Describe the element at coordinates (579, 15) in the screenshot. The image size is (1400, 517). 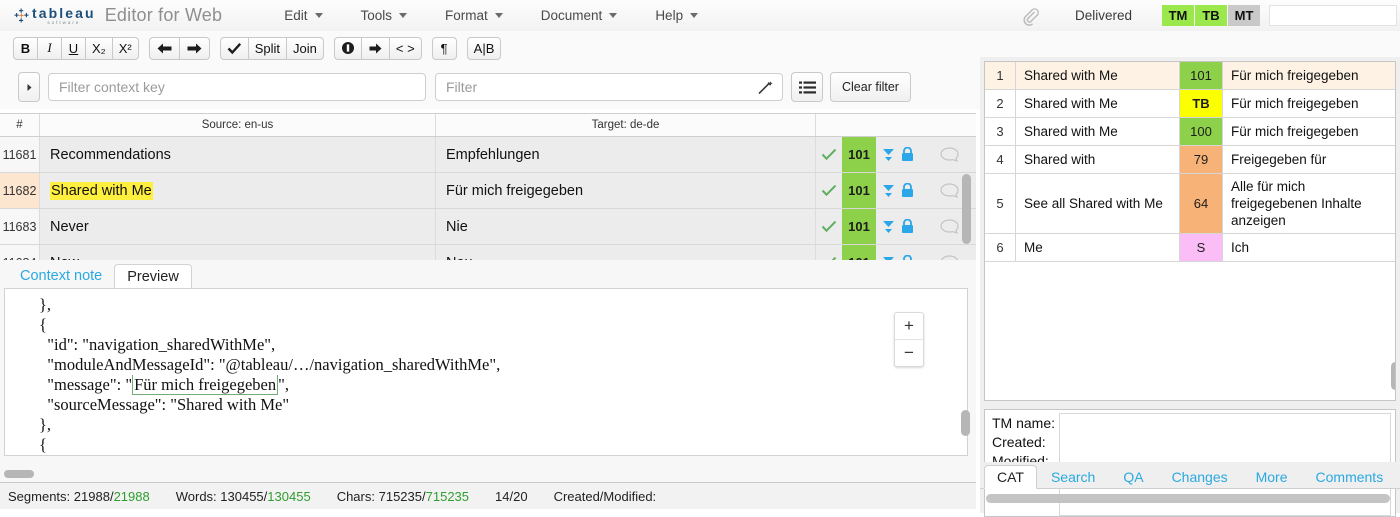
I see `menu-item-document: Document` at that location.